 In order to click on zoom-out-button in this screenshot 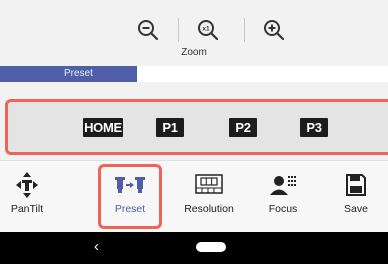, I will do `click(148, 30)`.